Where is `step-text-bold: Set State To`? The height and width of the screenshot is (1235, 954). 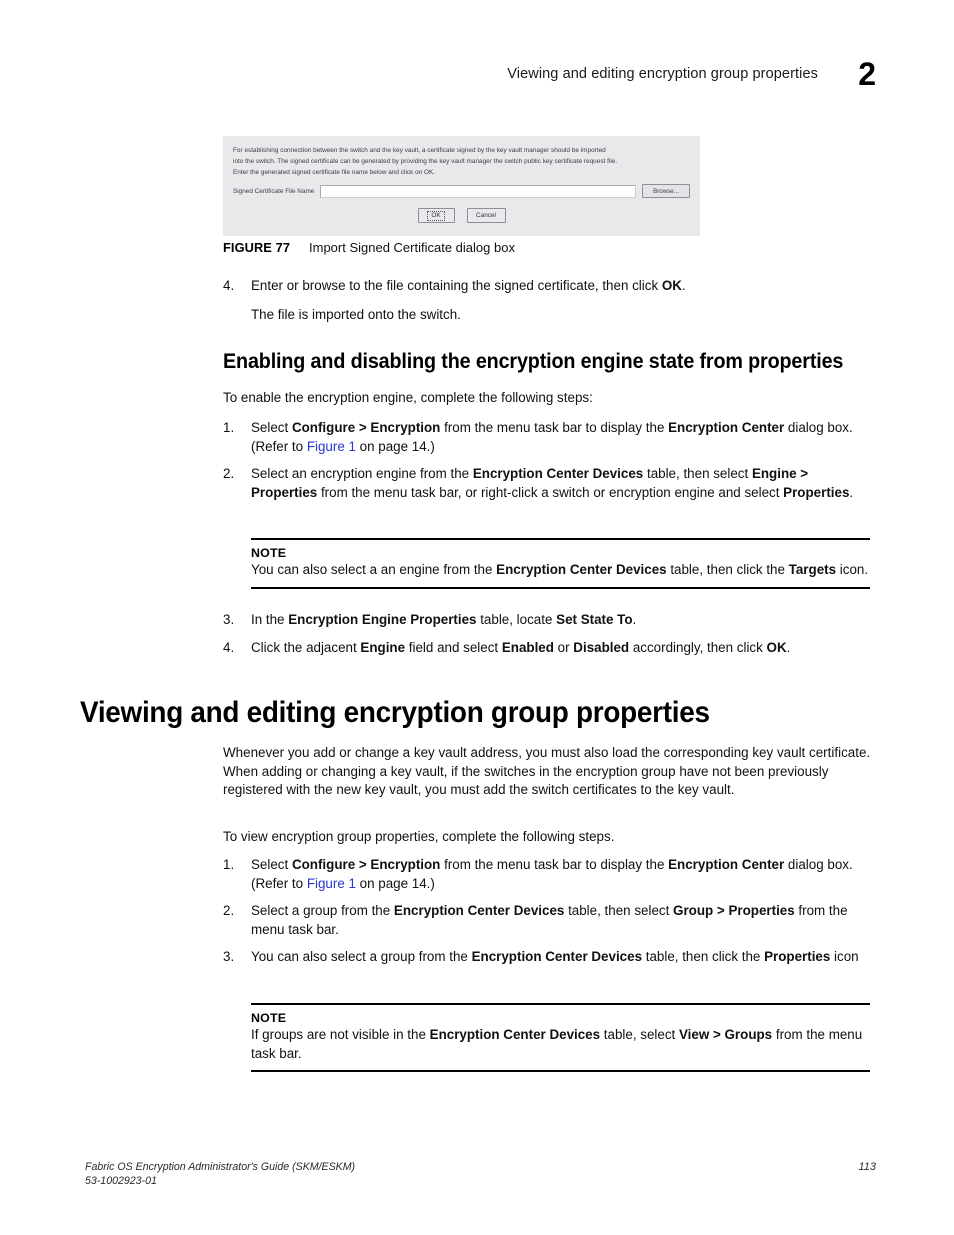 step-text-bold: Set State To is located at coordinates (594, 619).